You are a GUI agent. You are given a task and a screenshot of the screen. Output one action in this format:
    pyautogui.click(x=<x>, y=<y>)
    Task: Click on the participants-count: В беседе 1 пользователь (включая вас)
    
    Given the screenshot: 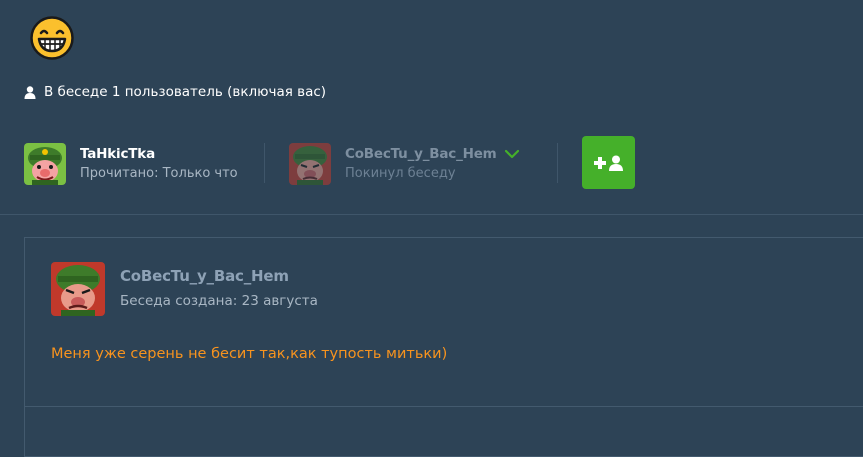 What is the action you would take?
    pyautogui.click(x=175, y=92)
    